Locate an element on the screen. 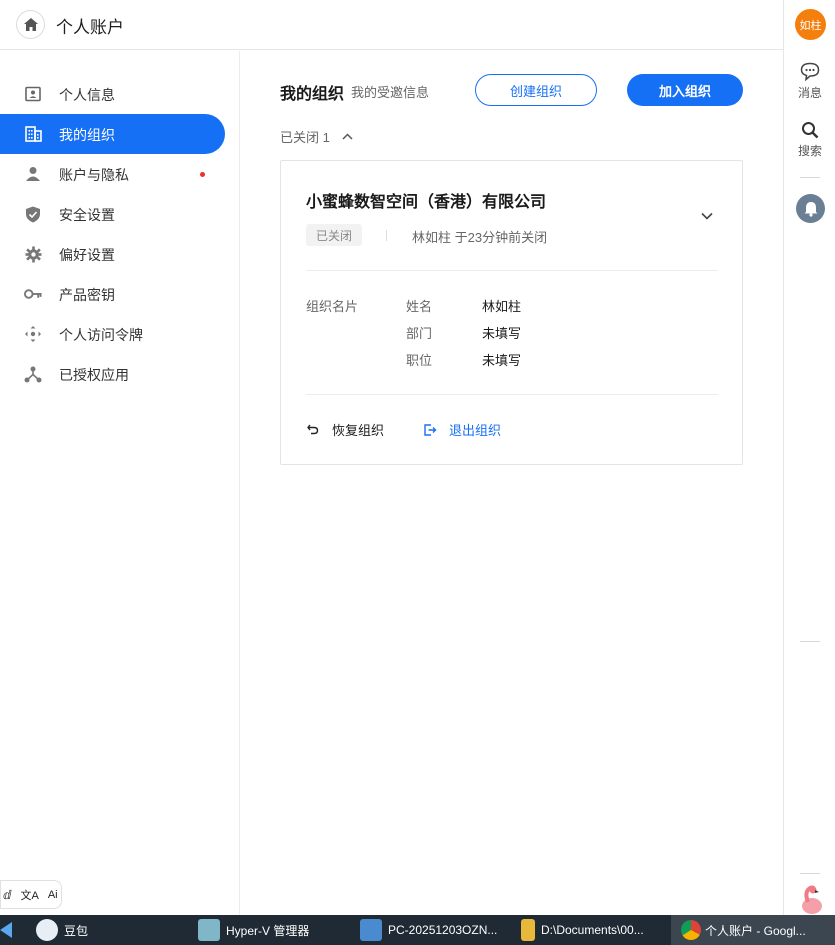  search-label: 搜索 is located at coordinates (809, 151).